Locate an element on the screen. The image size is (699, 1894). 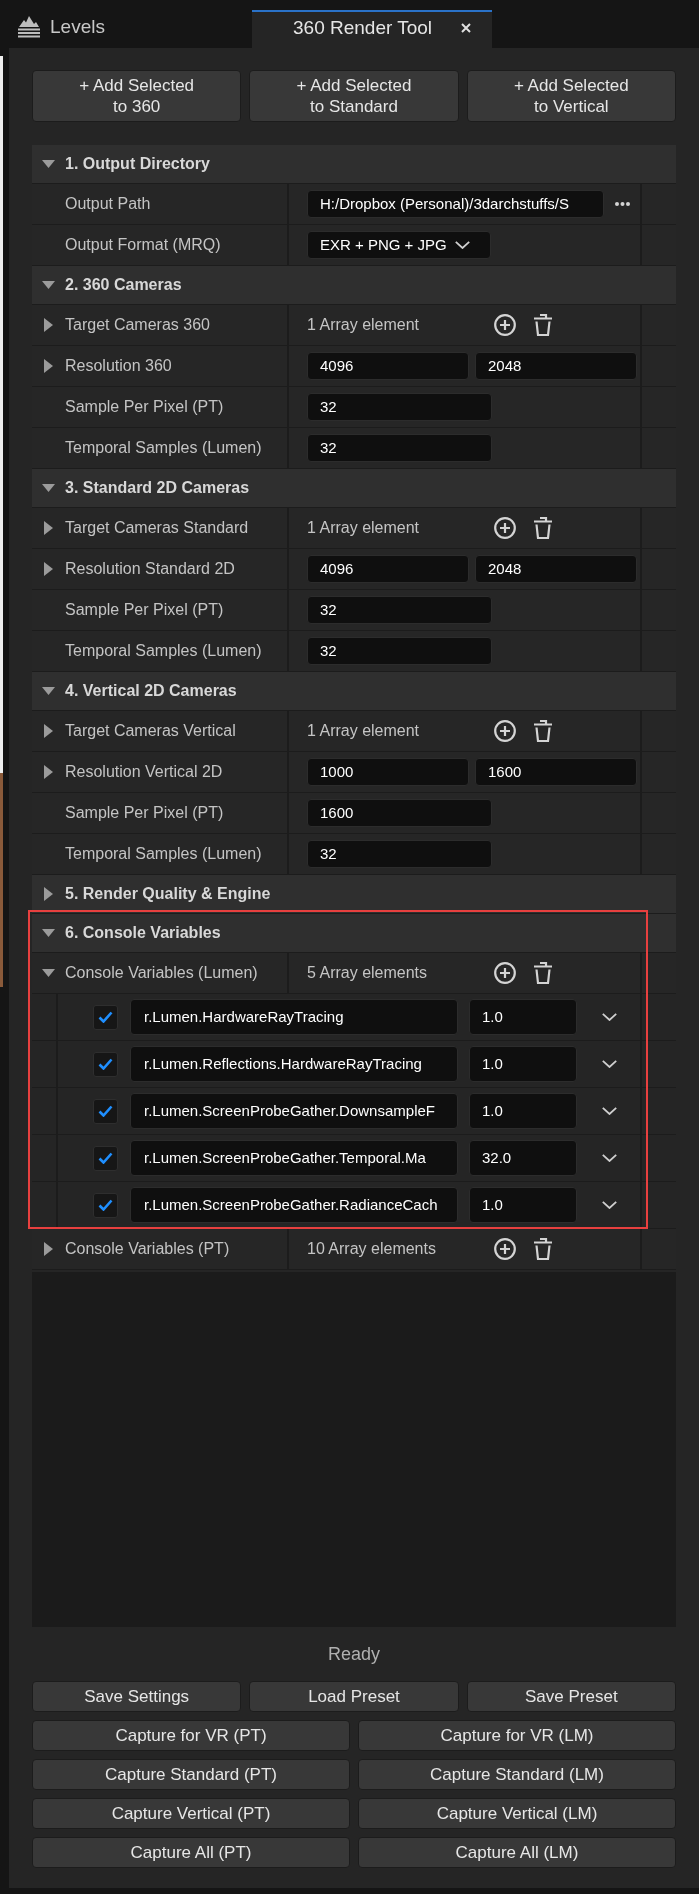
tab: Levels is located at coordinates (132, 29).